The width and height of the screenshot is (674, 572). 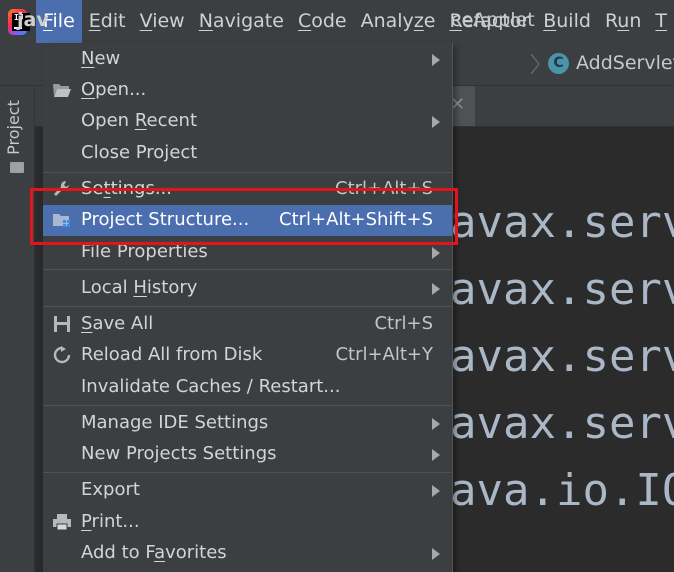 I want to click on menu-run: Run, so click(x=623, y=21).